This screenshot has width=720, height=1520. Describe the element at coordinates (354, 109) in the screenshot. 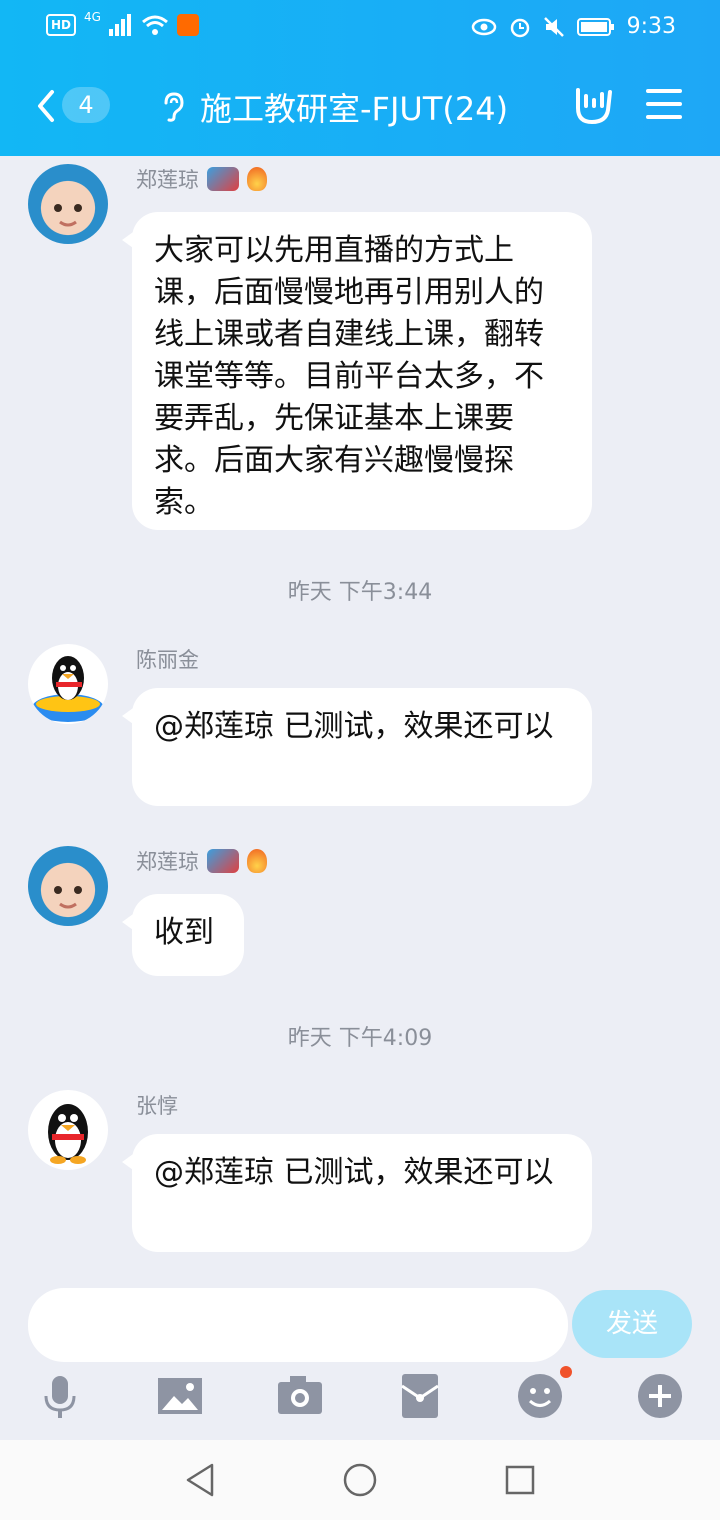

I see `chat-title: 施工教研室-FJUT(24)` at that location.